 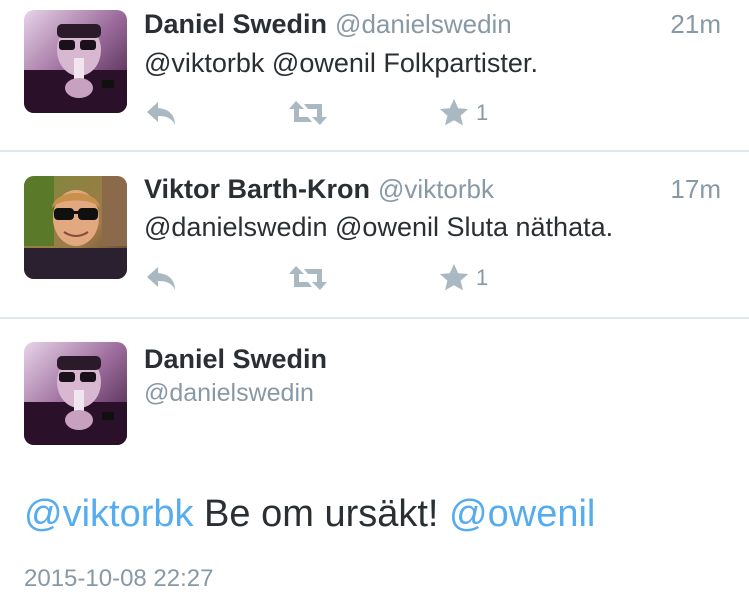 What do you see at coordinates (436, 189) in the screenshot?
I see `author-handle: @viktorbk` at bounding box center [436, 189].